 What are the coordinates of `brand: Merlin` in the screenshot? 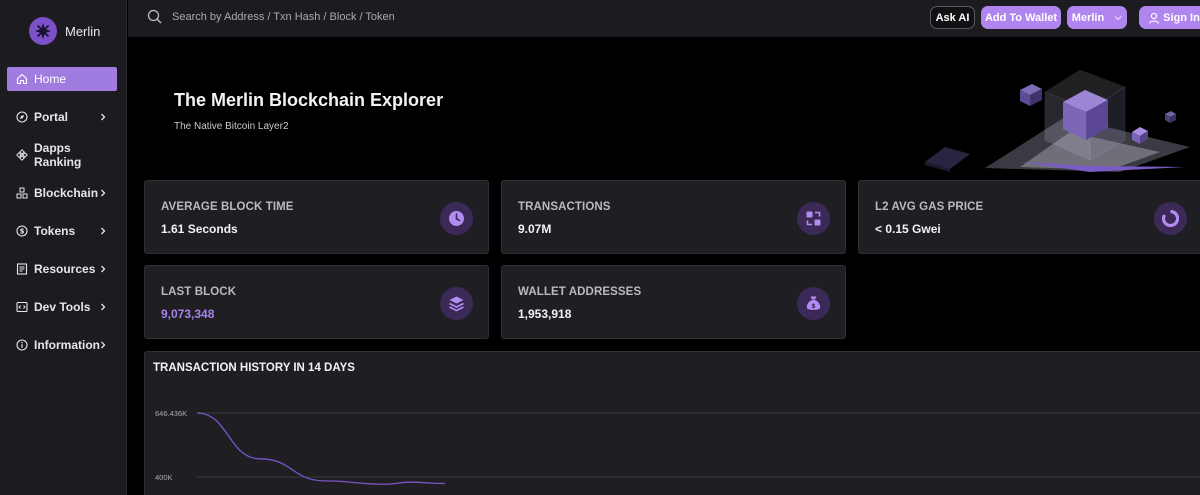 It's located at (64, 31).